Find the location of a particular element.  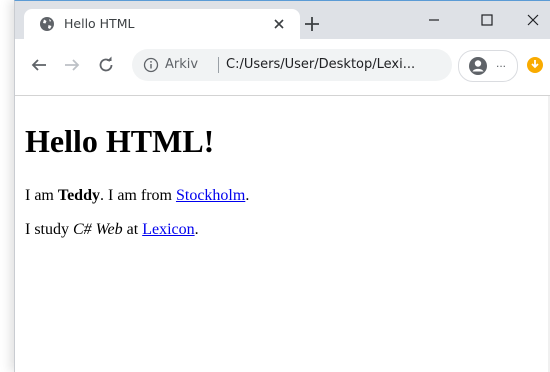

close-window-icon is located at coordinates (533, 20).